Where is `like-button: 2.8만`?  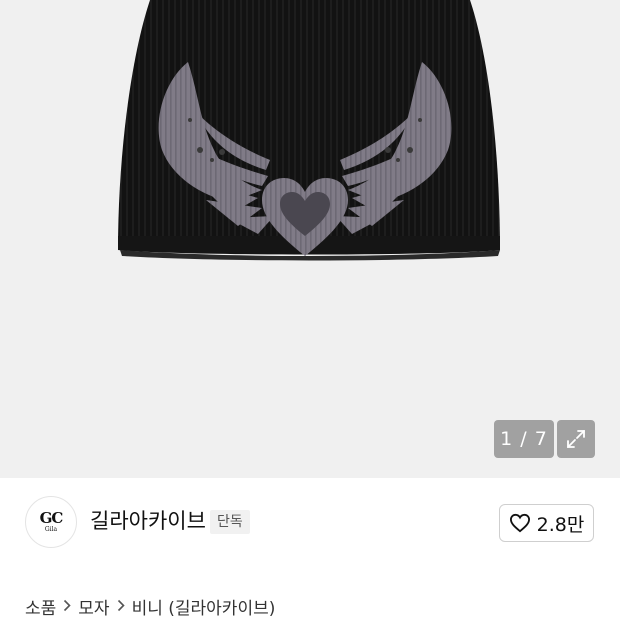
like-button: 2.8만 is located at coordinates (546, 523).